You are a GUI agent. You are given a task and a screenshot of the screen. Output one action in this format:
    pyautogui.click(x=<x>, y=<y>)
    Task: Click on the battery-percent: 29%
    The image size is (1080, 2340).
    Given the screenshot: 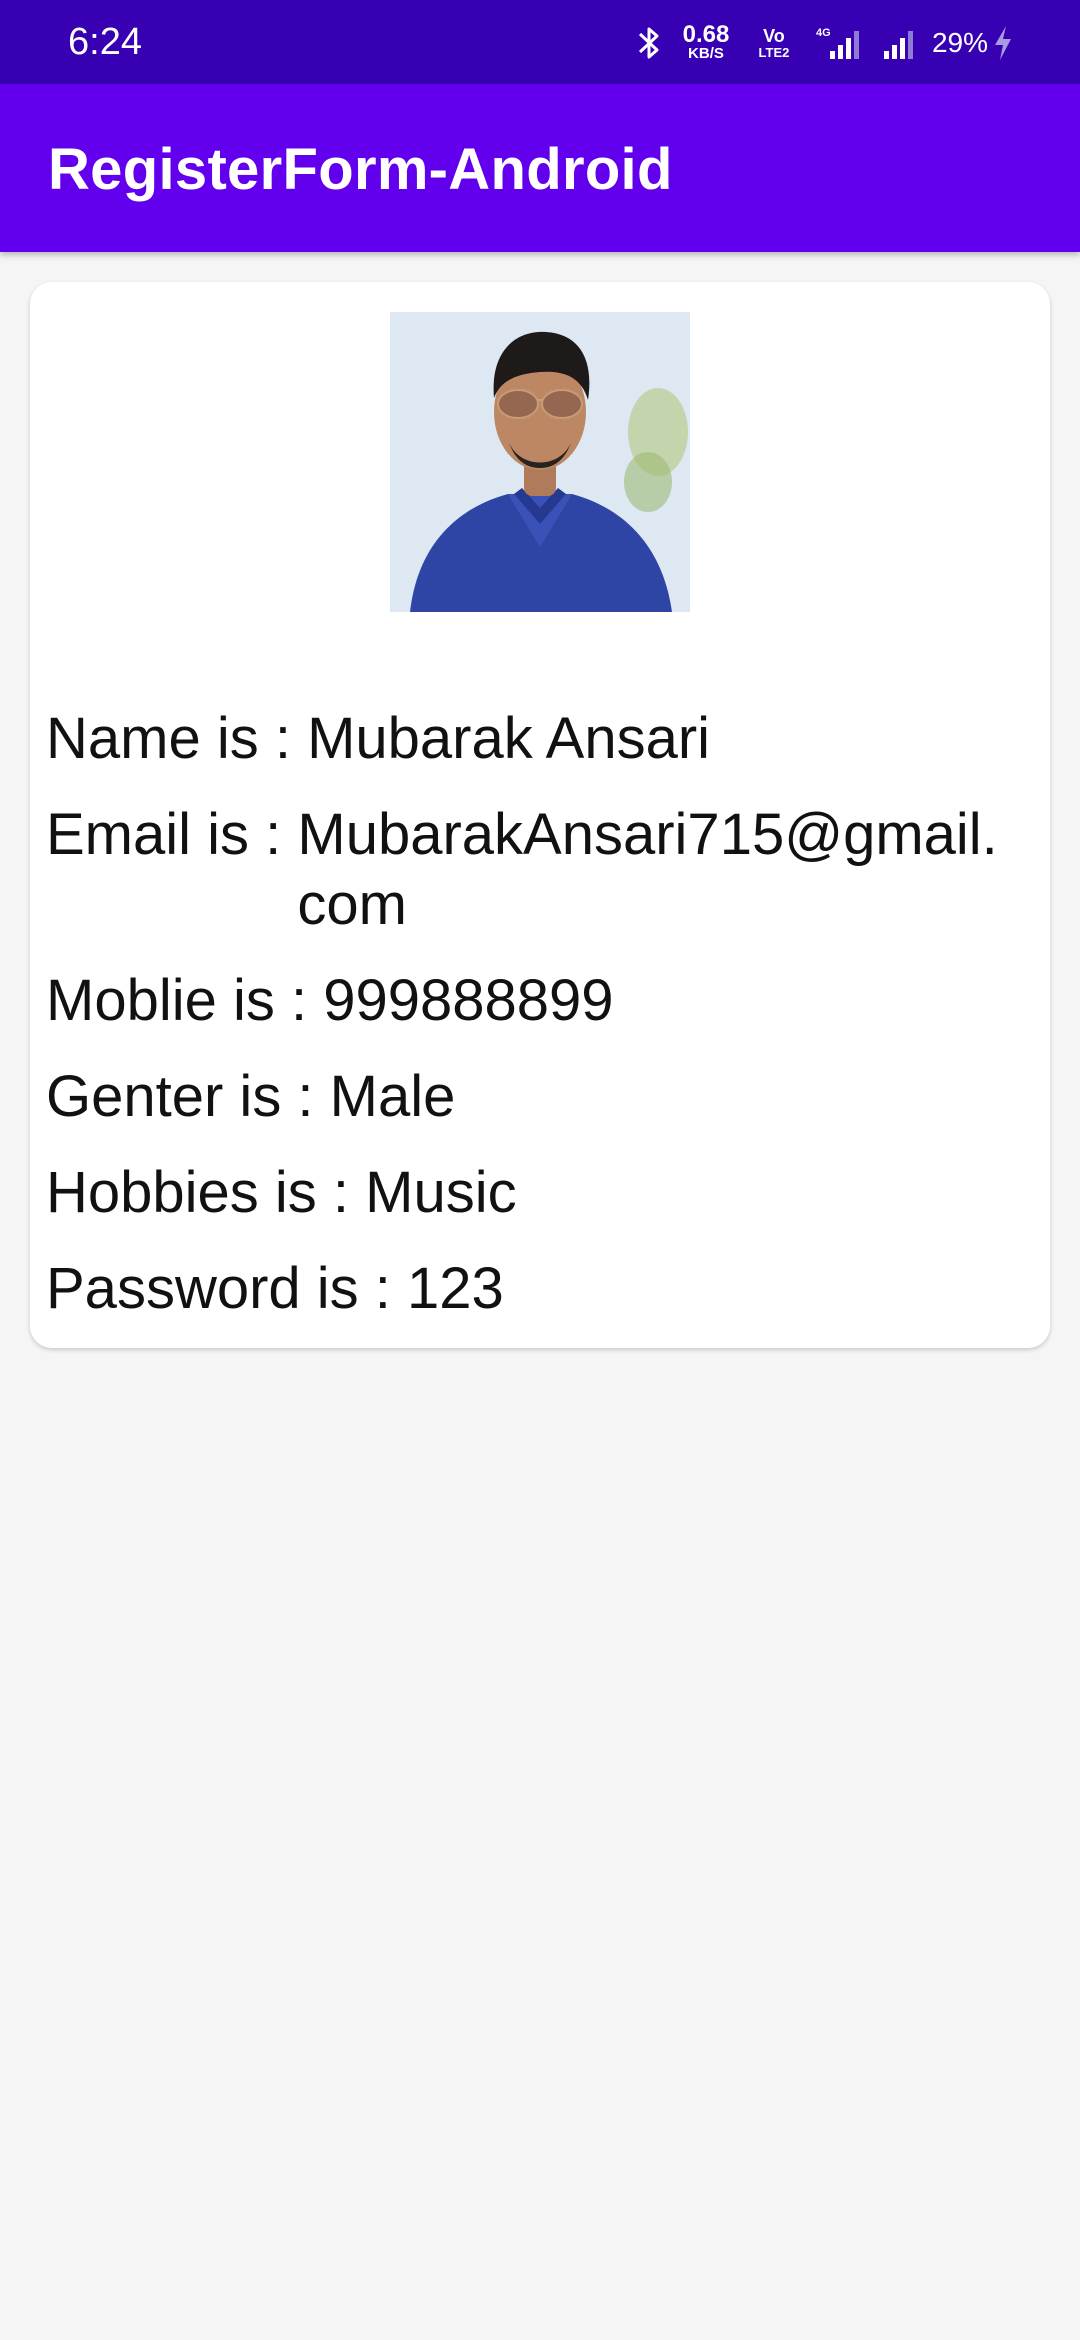 What is the action you would take?
    pyautogui.click(x=959, y=42)
    